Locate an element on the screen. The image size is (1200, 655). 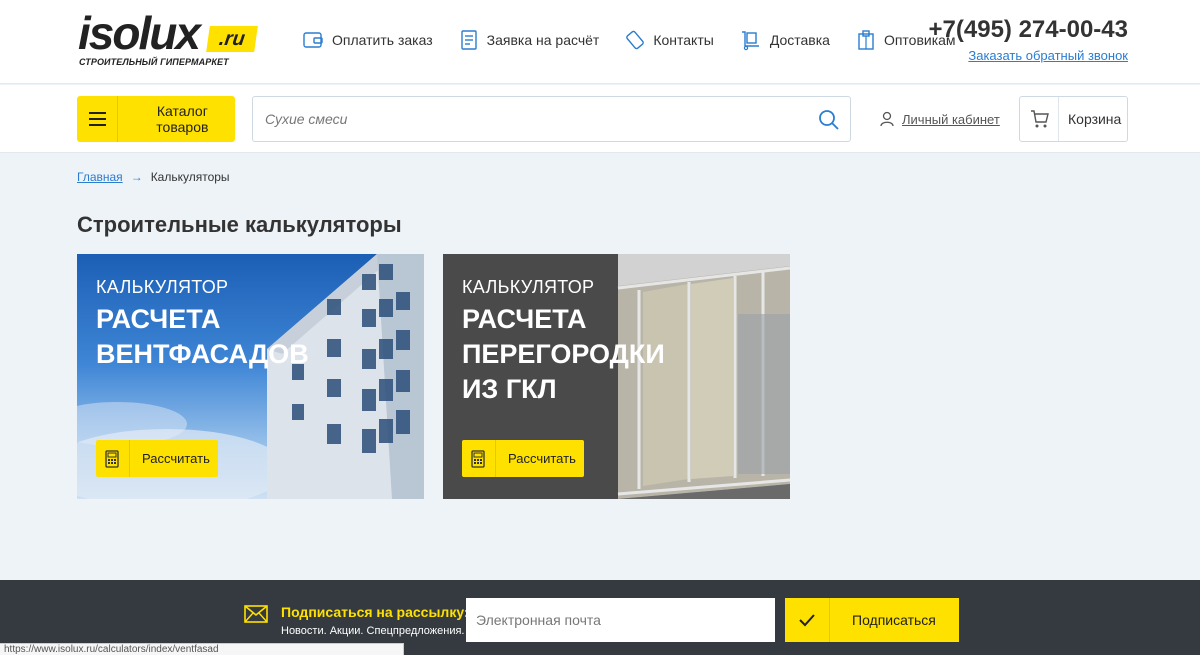
cart-icon is located at coordinates (1040, 119).